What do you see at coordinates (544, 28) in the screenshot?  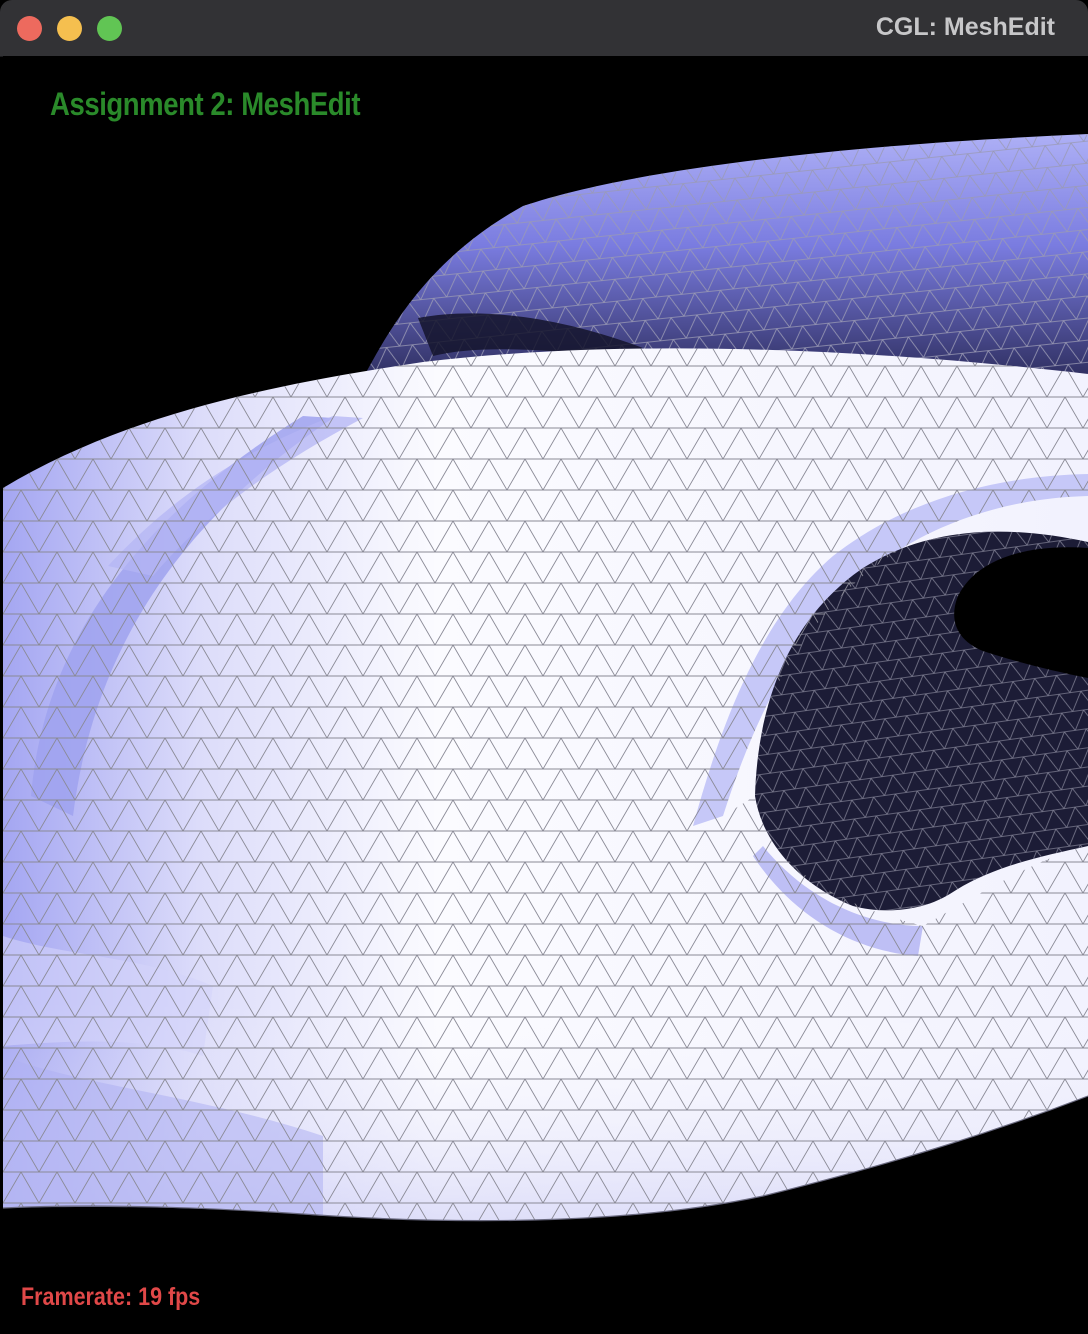 I see `title-bar: CGL: MeshEdit` at bounding box center [544, 28].